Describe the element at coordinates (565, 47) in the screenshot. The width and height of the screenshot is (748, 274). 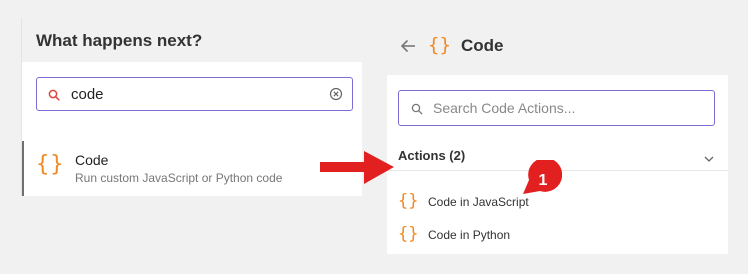
I see `app-header: {} Code` at that location.